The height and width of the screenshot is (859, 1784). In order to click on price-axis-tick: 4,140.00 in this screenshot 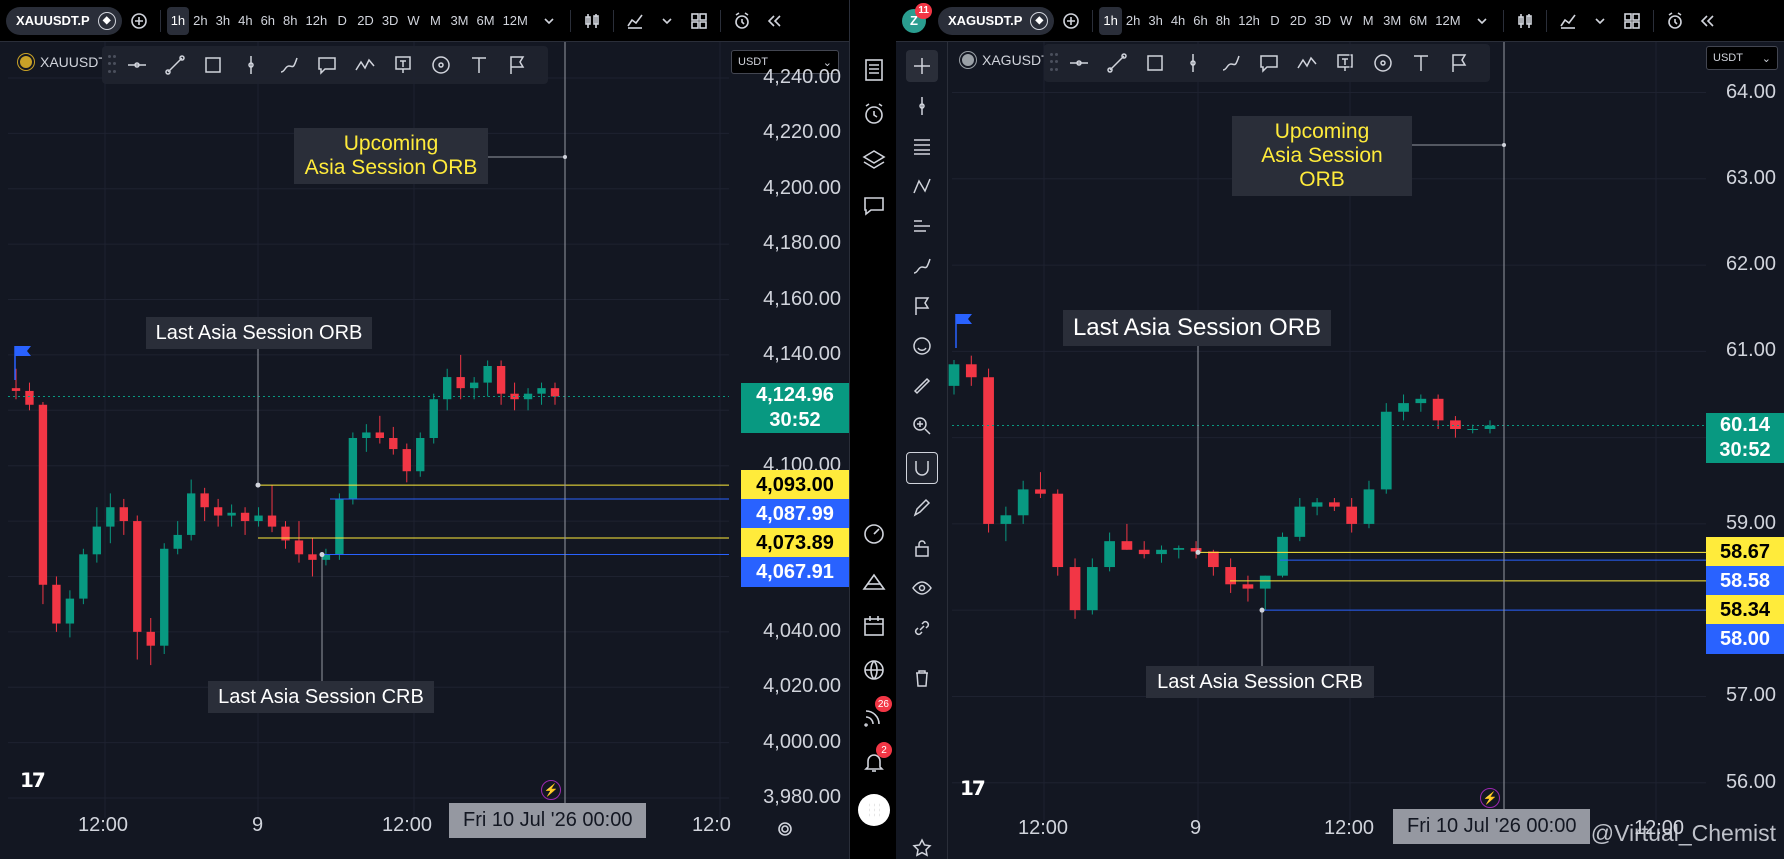, I will do `click(802, 353)`.